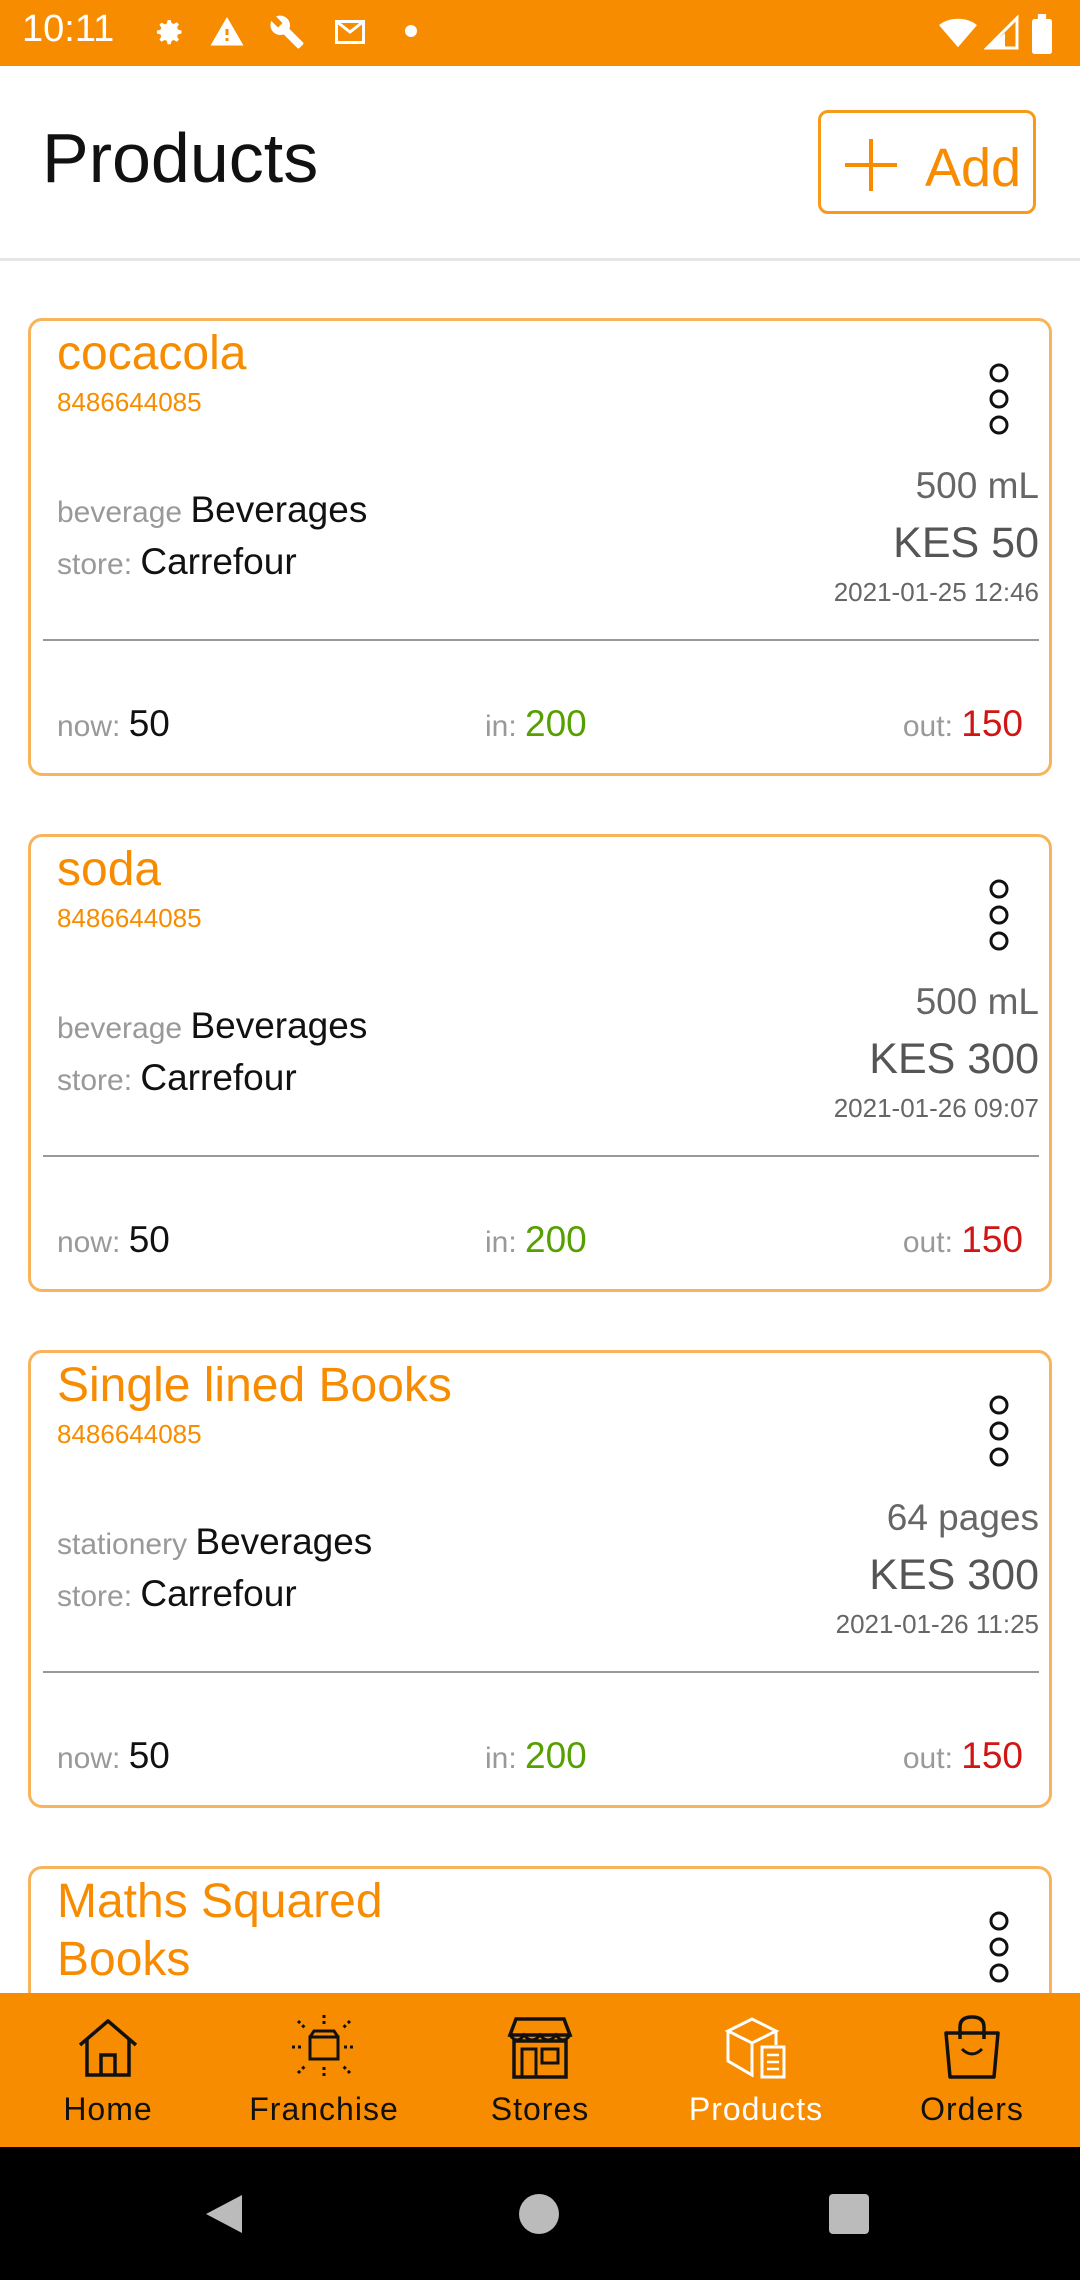 Image resolution: width=1080 pixels, height=2280 pixels. What do you see at coordinates (972, 2109) in the screenshot?
I see `nav-label: Orders` at bounding box center [972, 2109].